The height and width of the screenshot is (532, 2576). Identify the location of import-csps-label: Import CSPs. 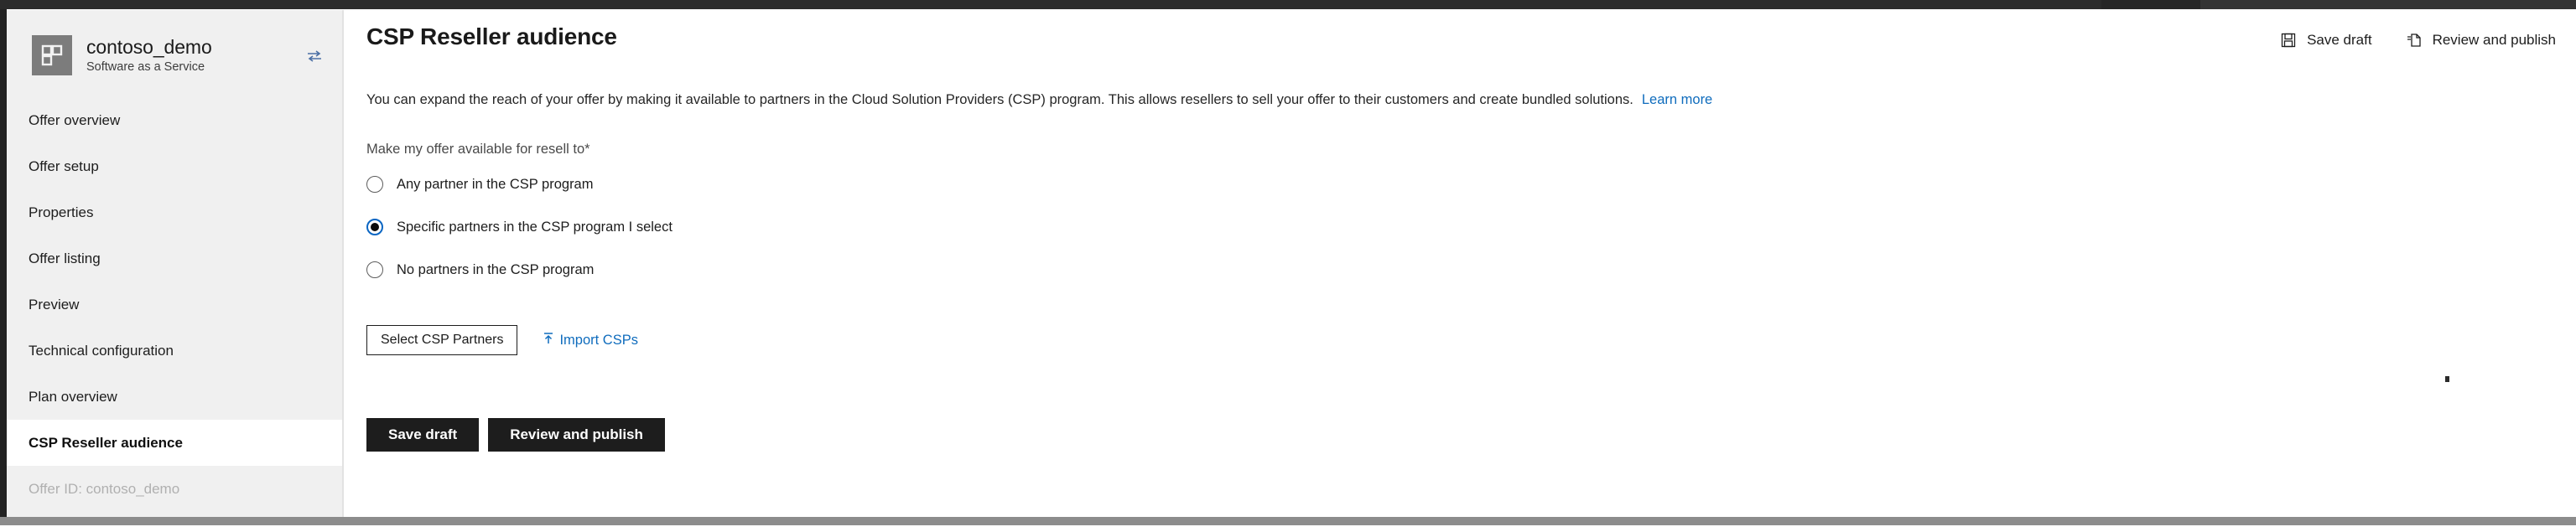
(598, 340).